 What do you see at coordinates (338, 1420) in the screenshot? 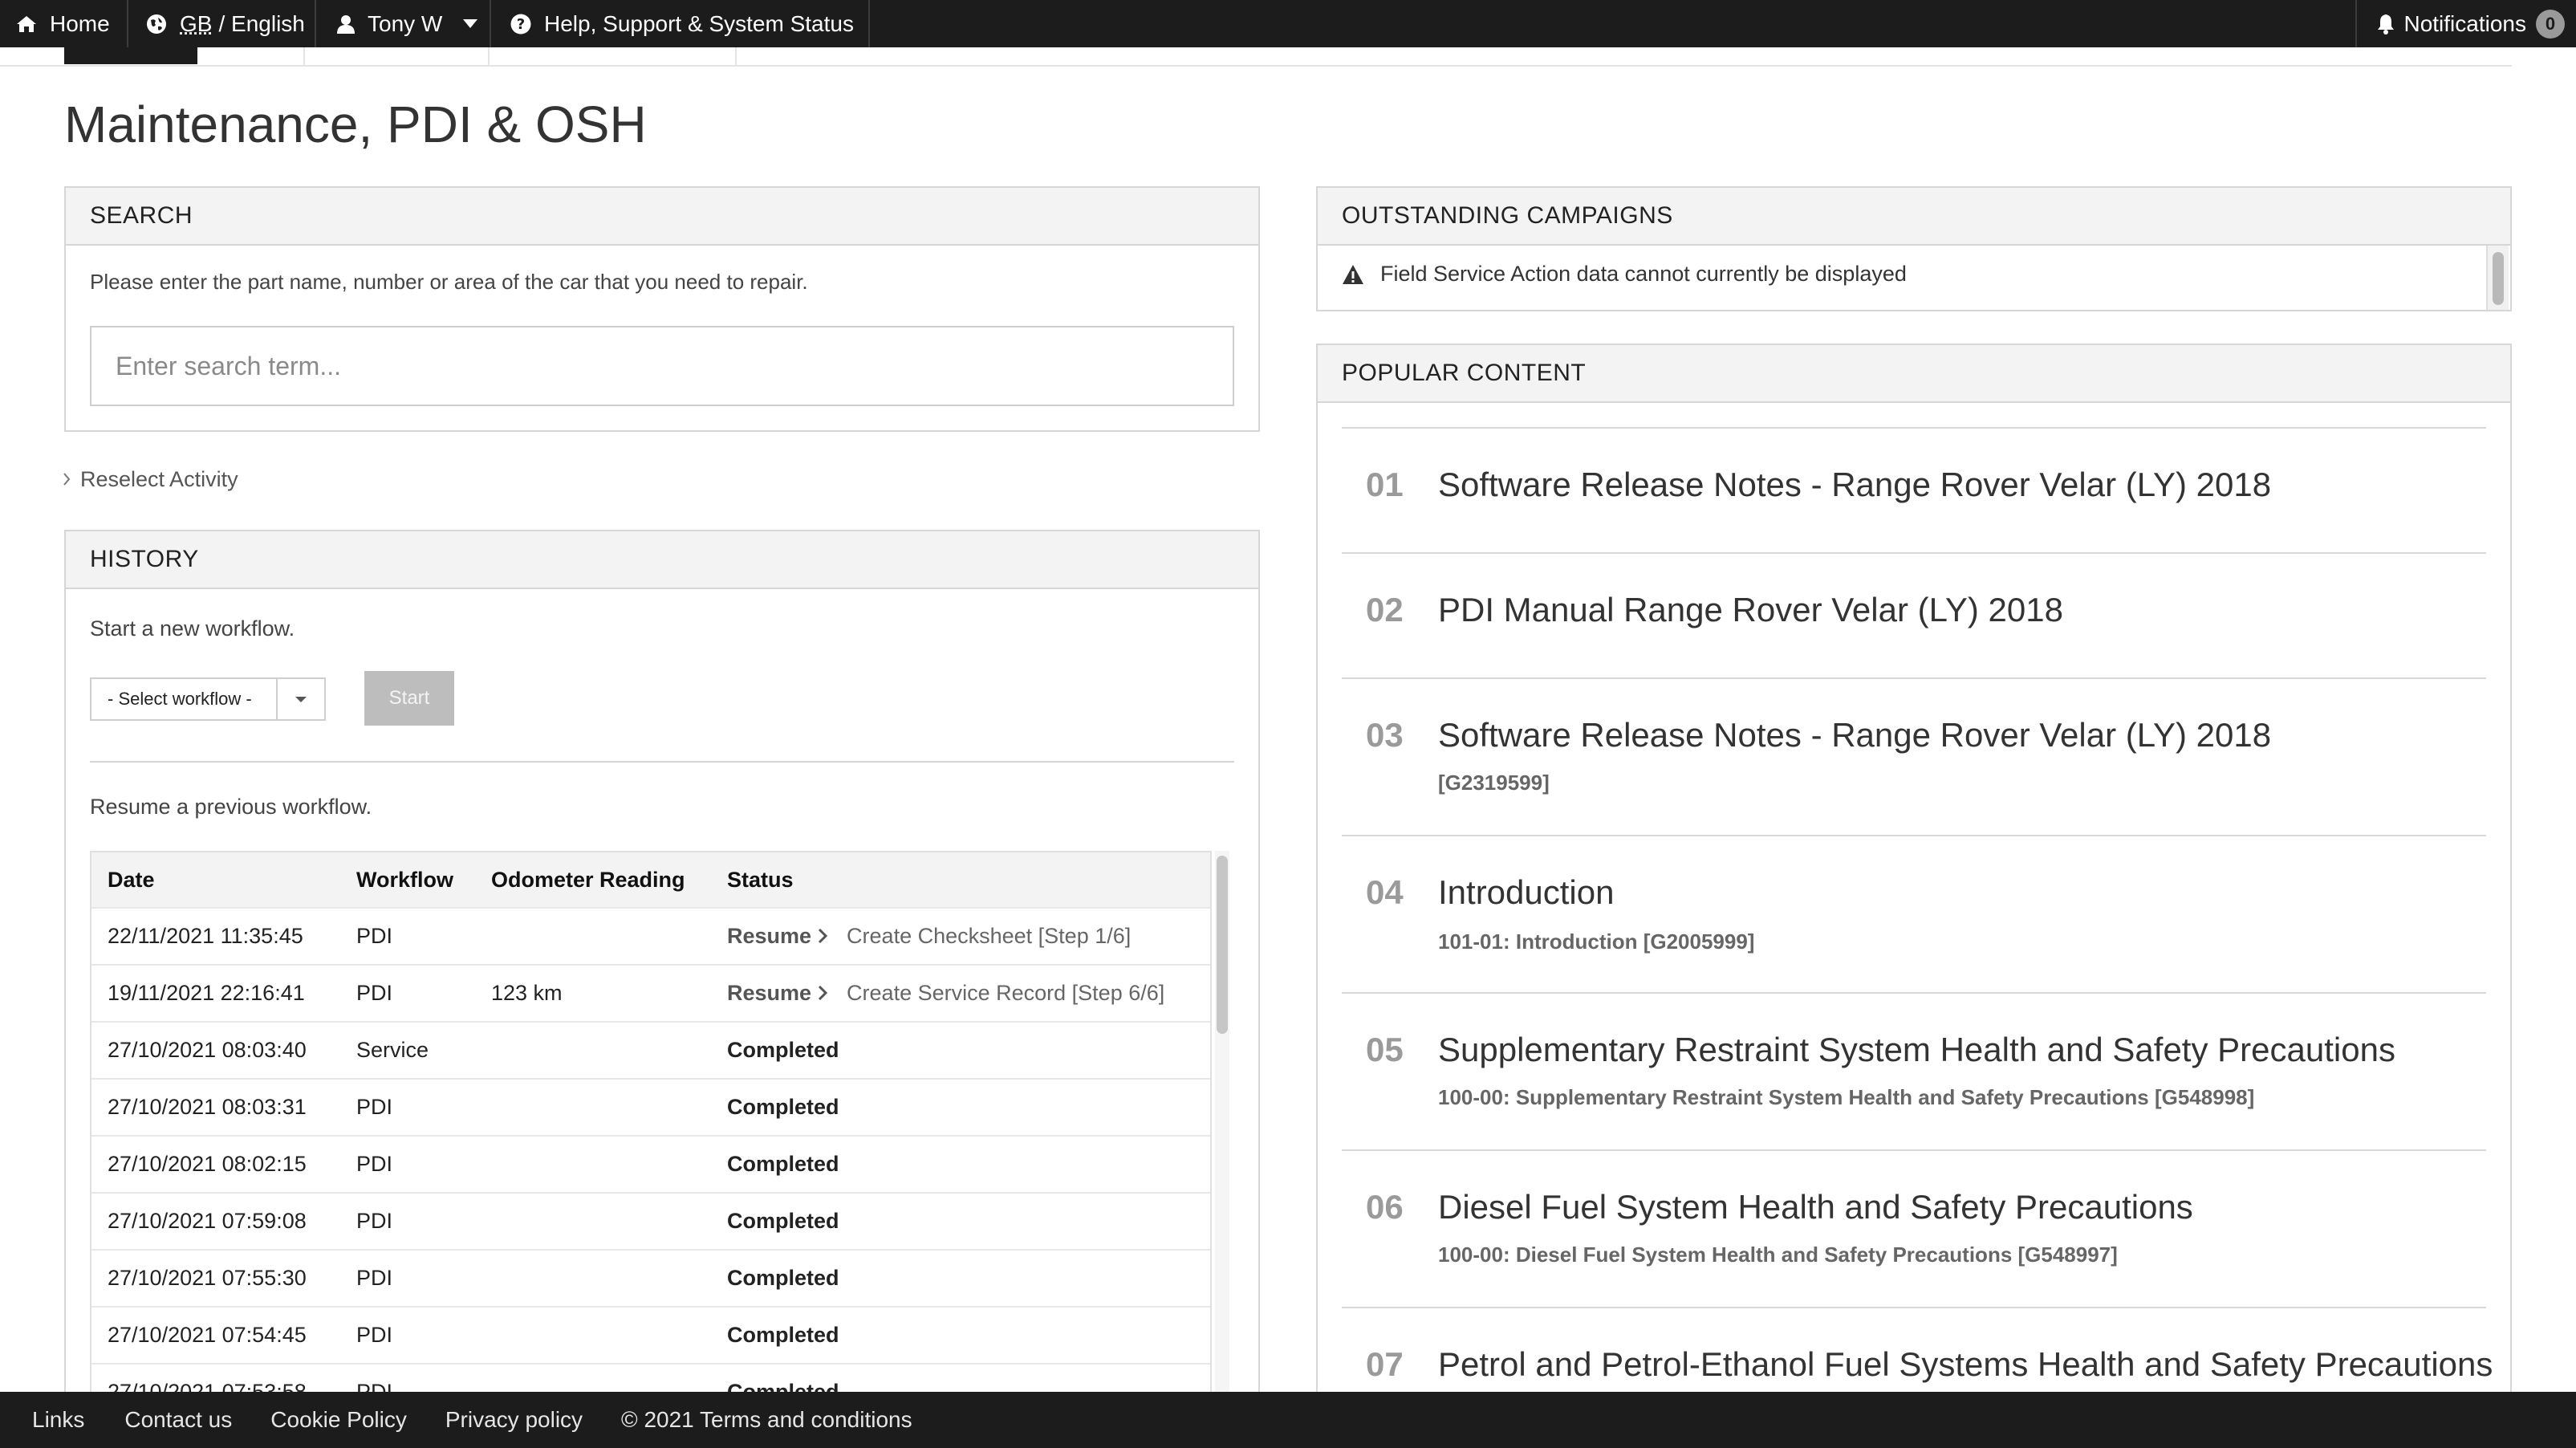
I see `footer-cookie-policy: Cookie Policy` at bounding box center [338, 1420].